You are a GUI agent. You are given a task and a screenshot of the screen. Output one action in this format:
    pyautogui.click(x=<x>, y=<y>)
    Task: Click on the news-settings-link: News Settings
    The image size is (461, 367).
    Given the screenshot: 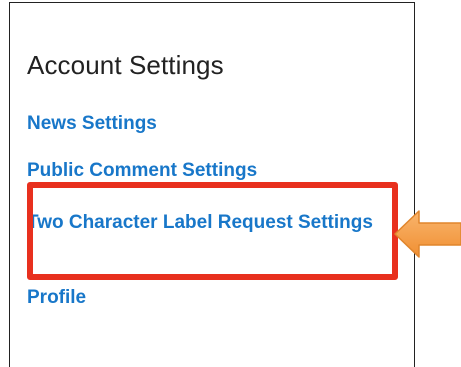 What is the action you would take?
    pyautogui.click(x=92, y=123)
    